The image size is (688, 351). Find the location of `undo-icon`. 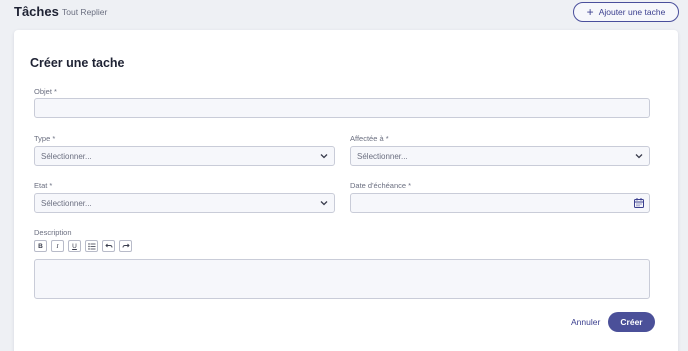

undo-icon is located at coordinates (108, 245).